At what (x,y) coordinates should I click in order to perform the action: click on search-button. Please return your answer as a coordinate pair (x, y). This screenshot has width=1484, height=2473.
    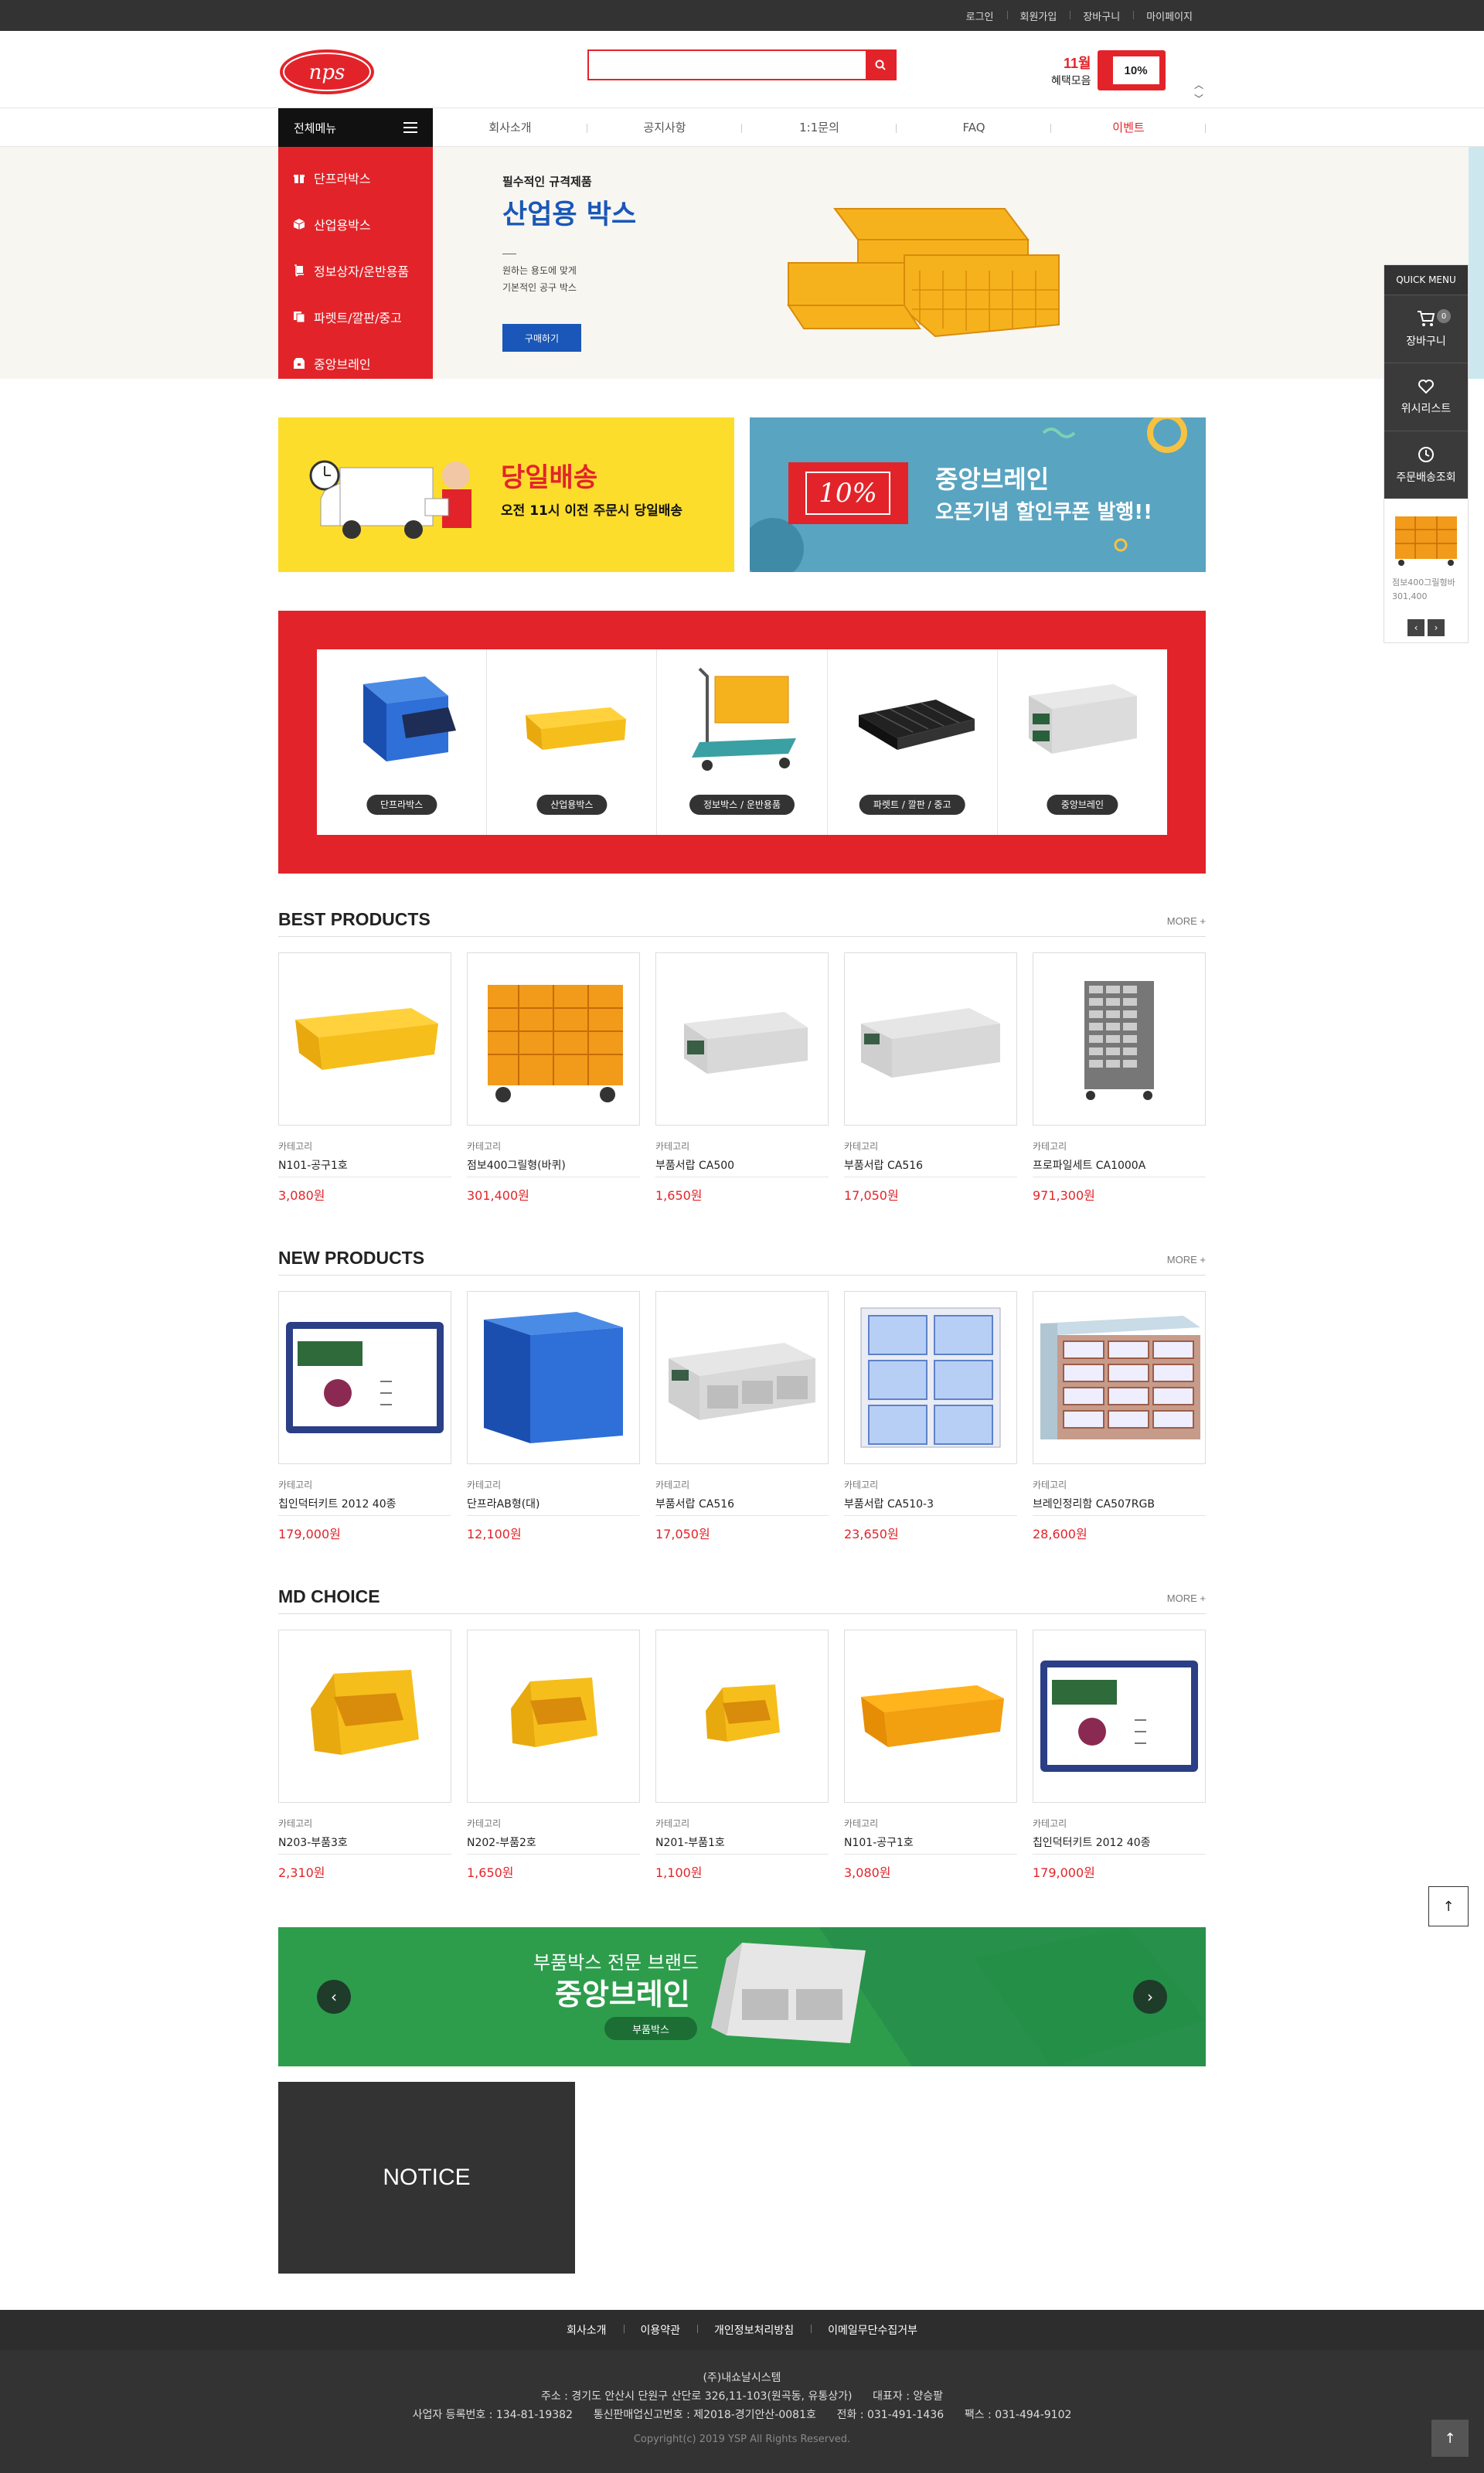
    Looking at the image, I should click on (880, 65).